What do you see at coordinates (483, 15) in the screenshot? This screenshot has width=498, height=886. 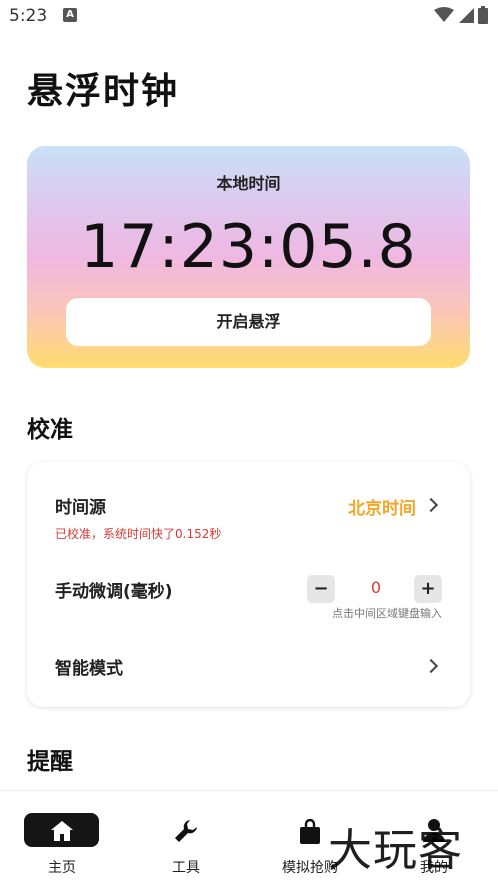 I see `battery-icon` at bounding box center [483, 15].